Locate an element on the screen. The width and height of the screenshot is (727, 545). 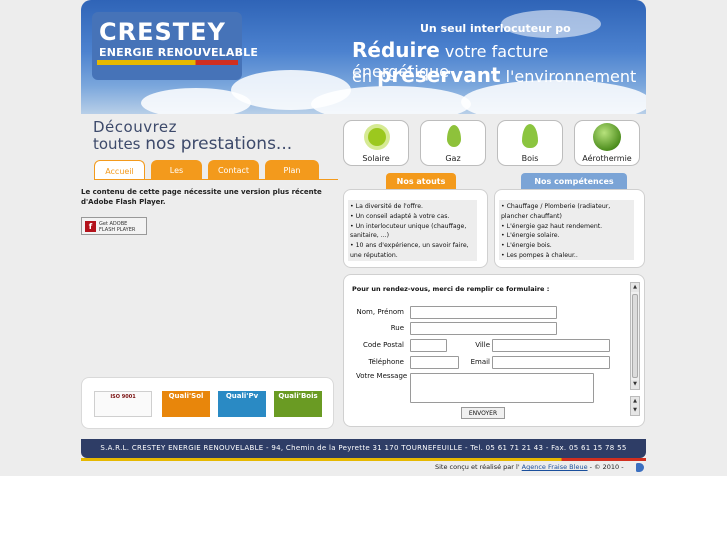
service-aerothermie: Aérothermie is located at coordinates (607, 143).